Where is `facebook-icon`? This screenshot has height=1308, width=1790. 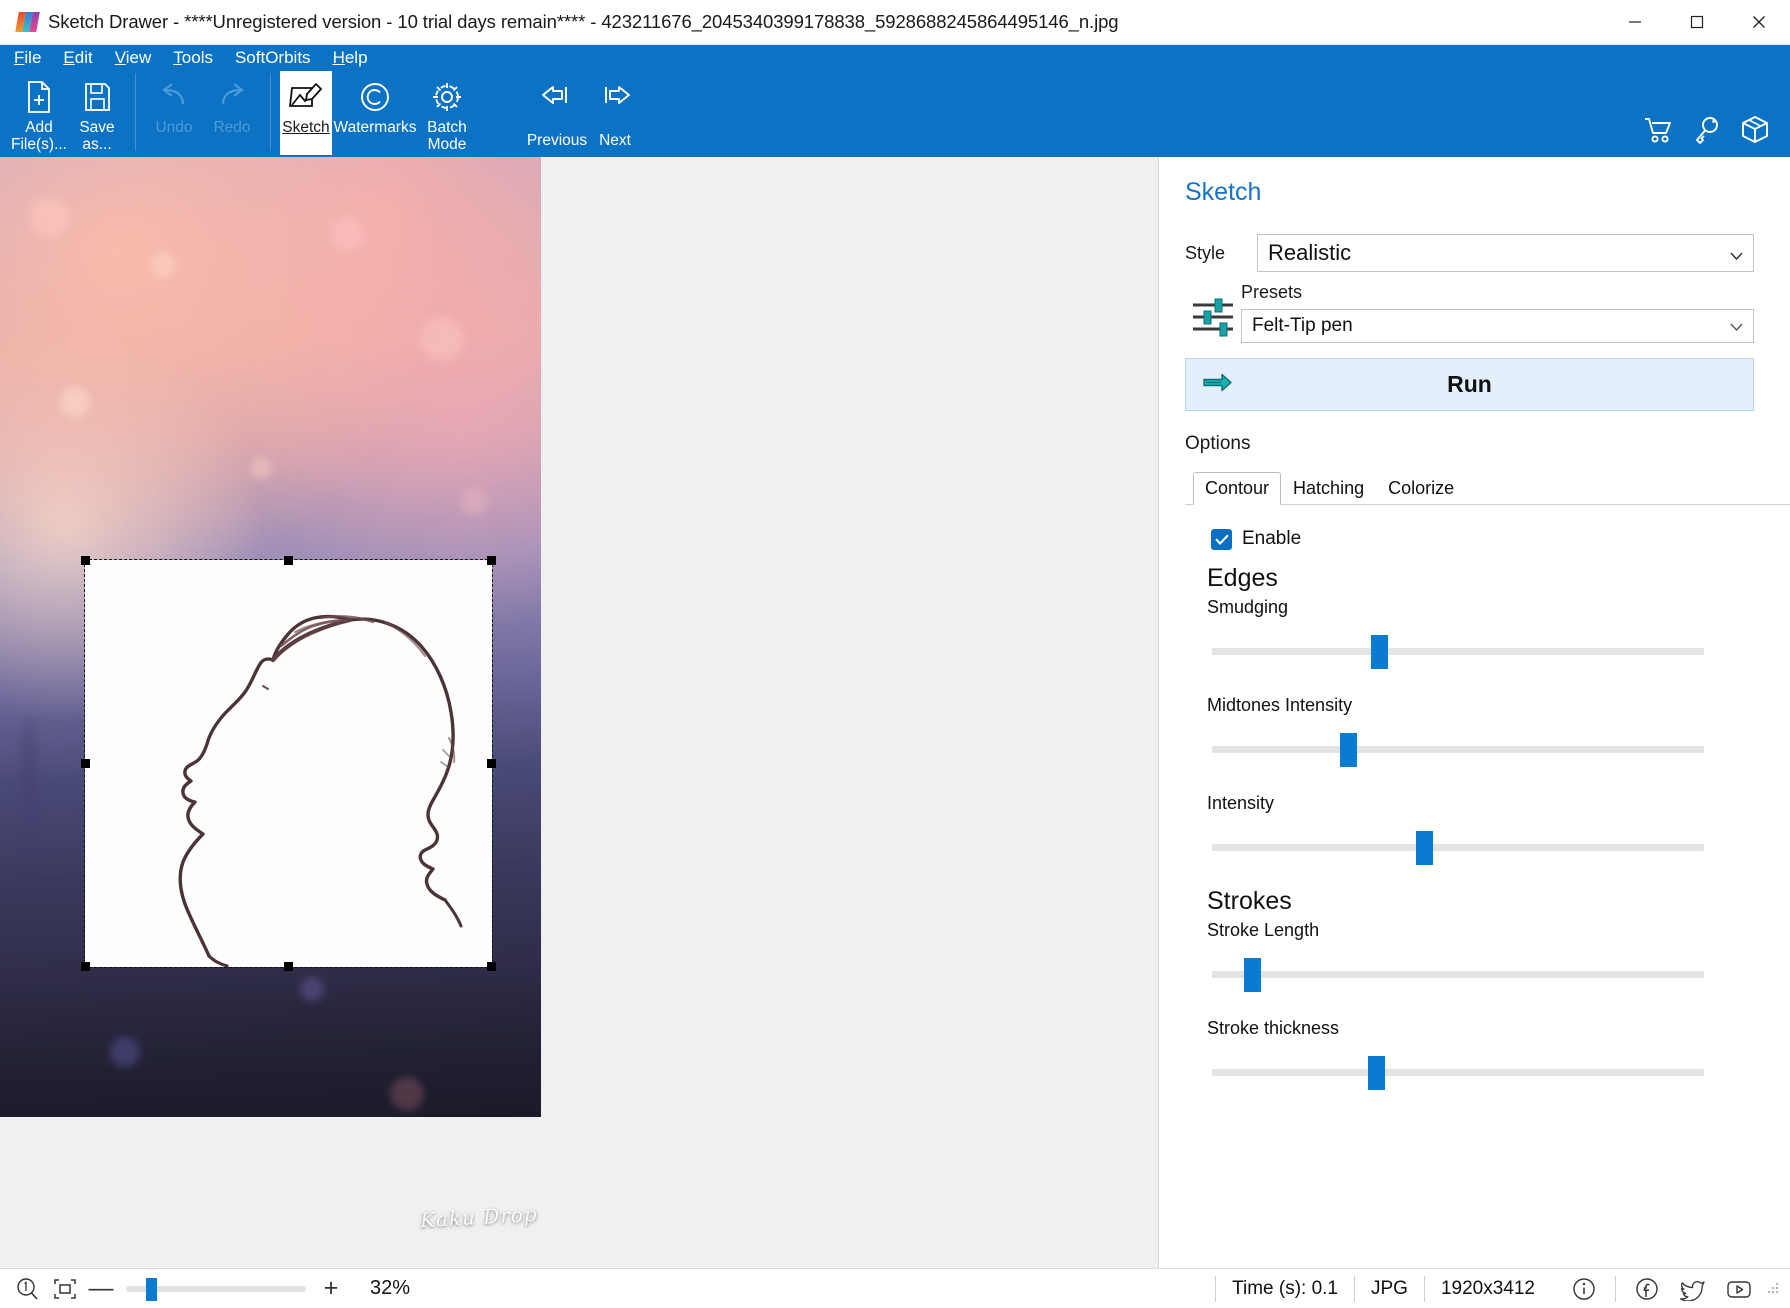
facebook-icon is located at coordinates (1647, 1289).